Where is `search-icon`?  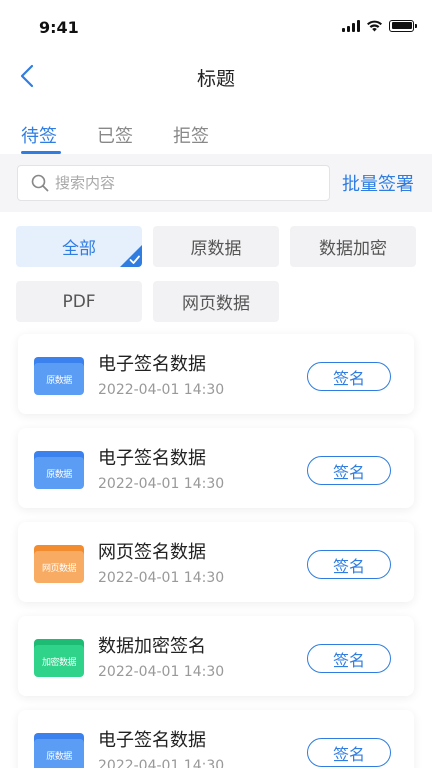
search-icon is located at coordinates (40, 183).